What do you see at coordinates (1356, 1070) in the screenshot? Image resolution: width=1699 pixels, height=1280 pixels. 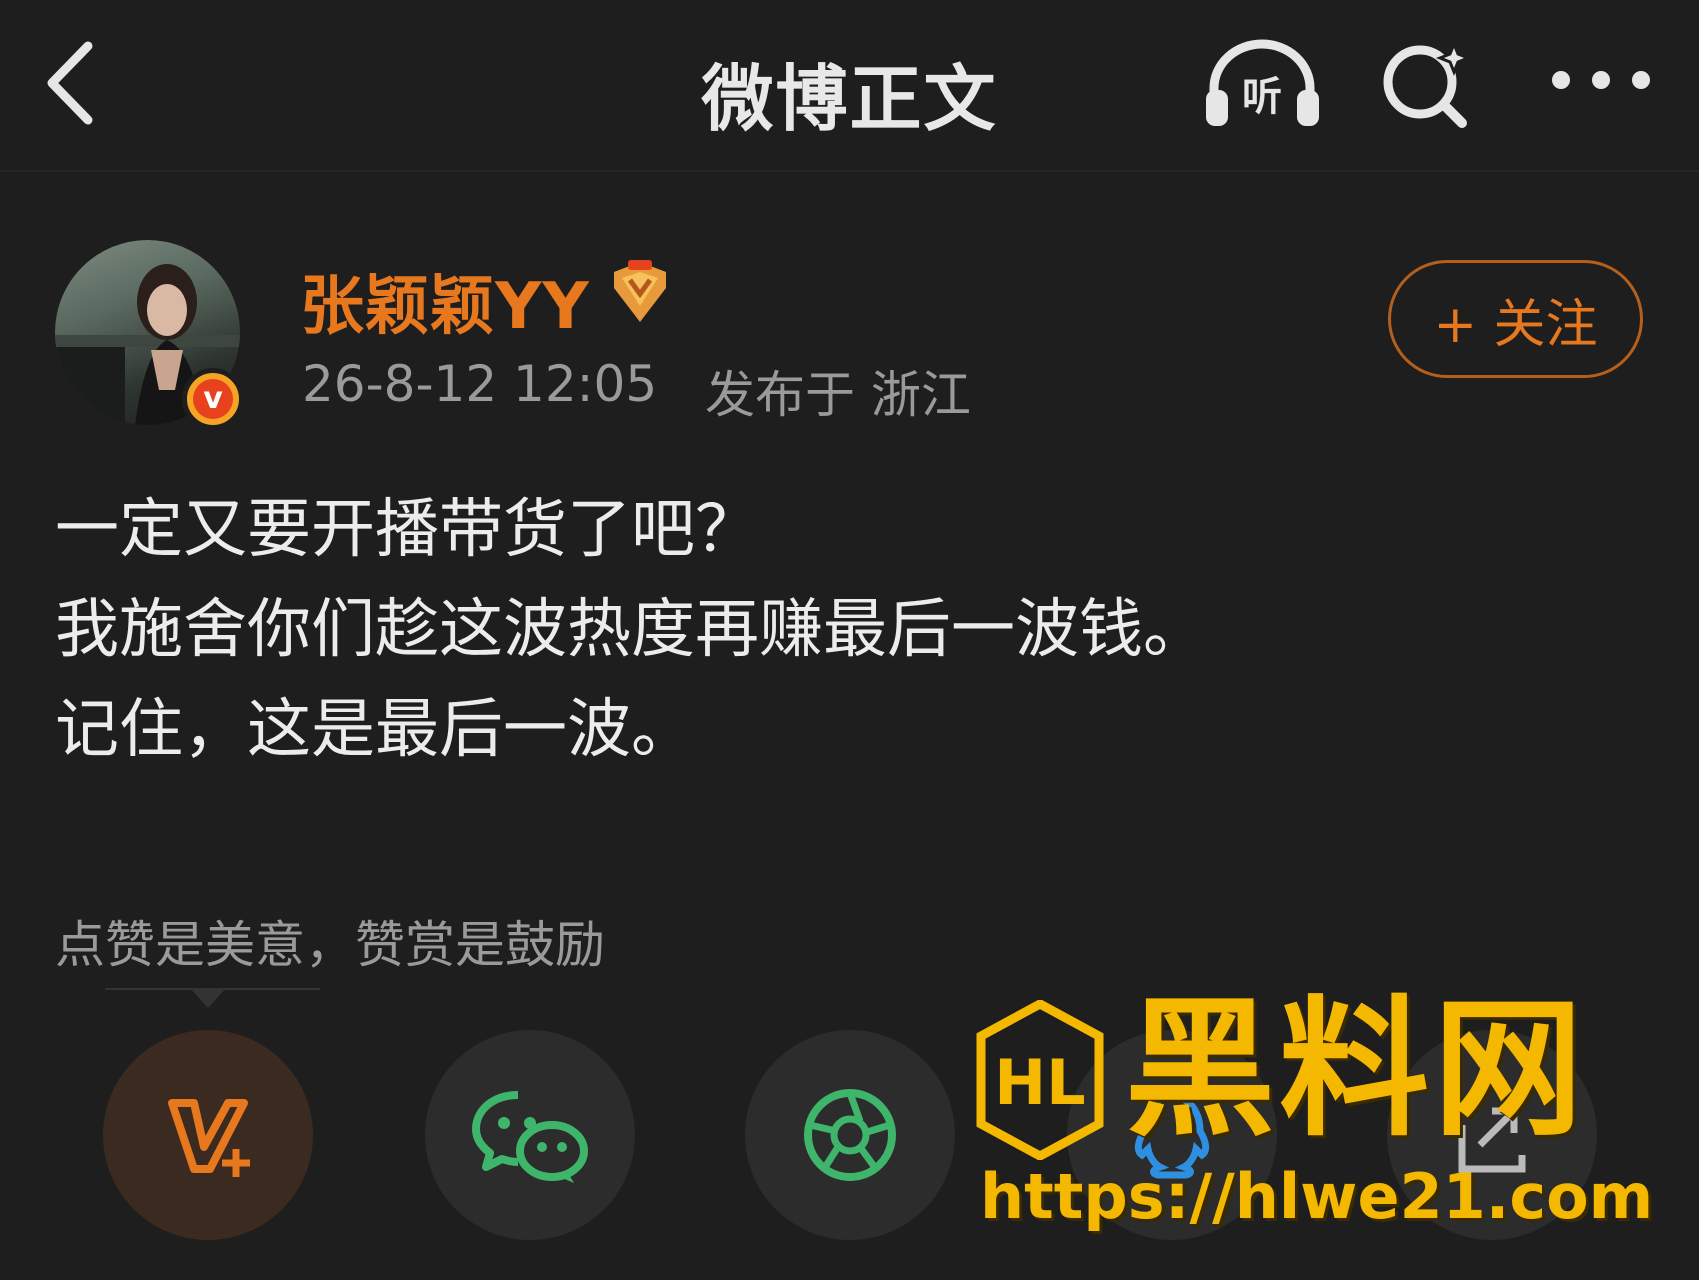 I see `watermark-title: 黑料网` at bounding box center [1356, 1070].